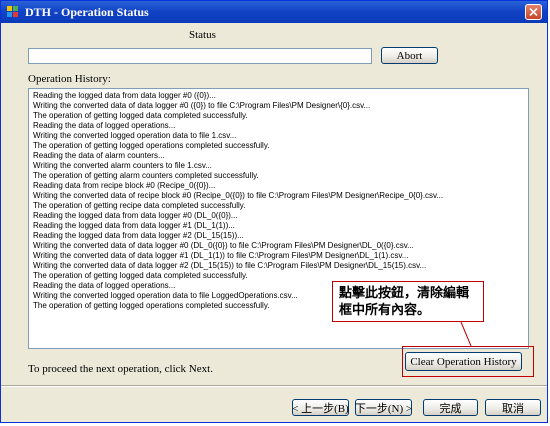  What do you see at coordinates (12, 11) in the screenshot?
I see `app-icon` at bounding box center [12, 11].